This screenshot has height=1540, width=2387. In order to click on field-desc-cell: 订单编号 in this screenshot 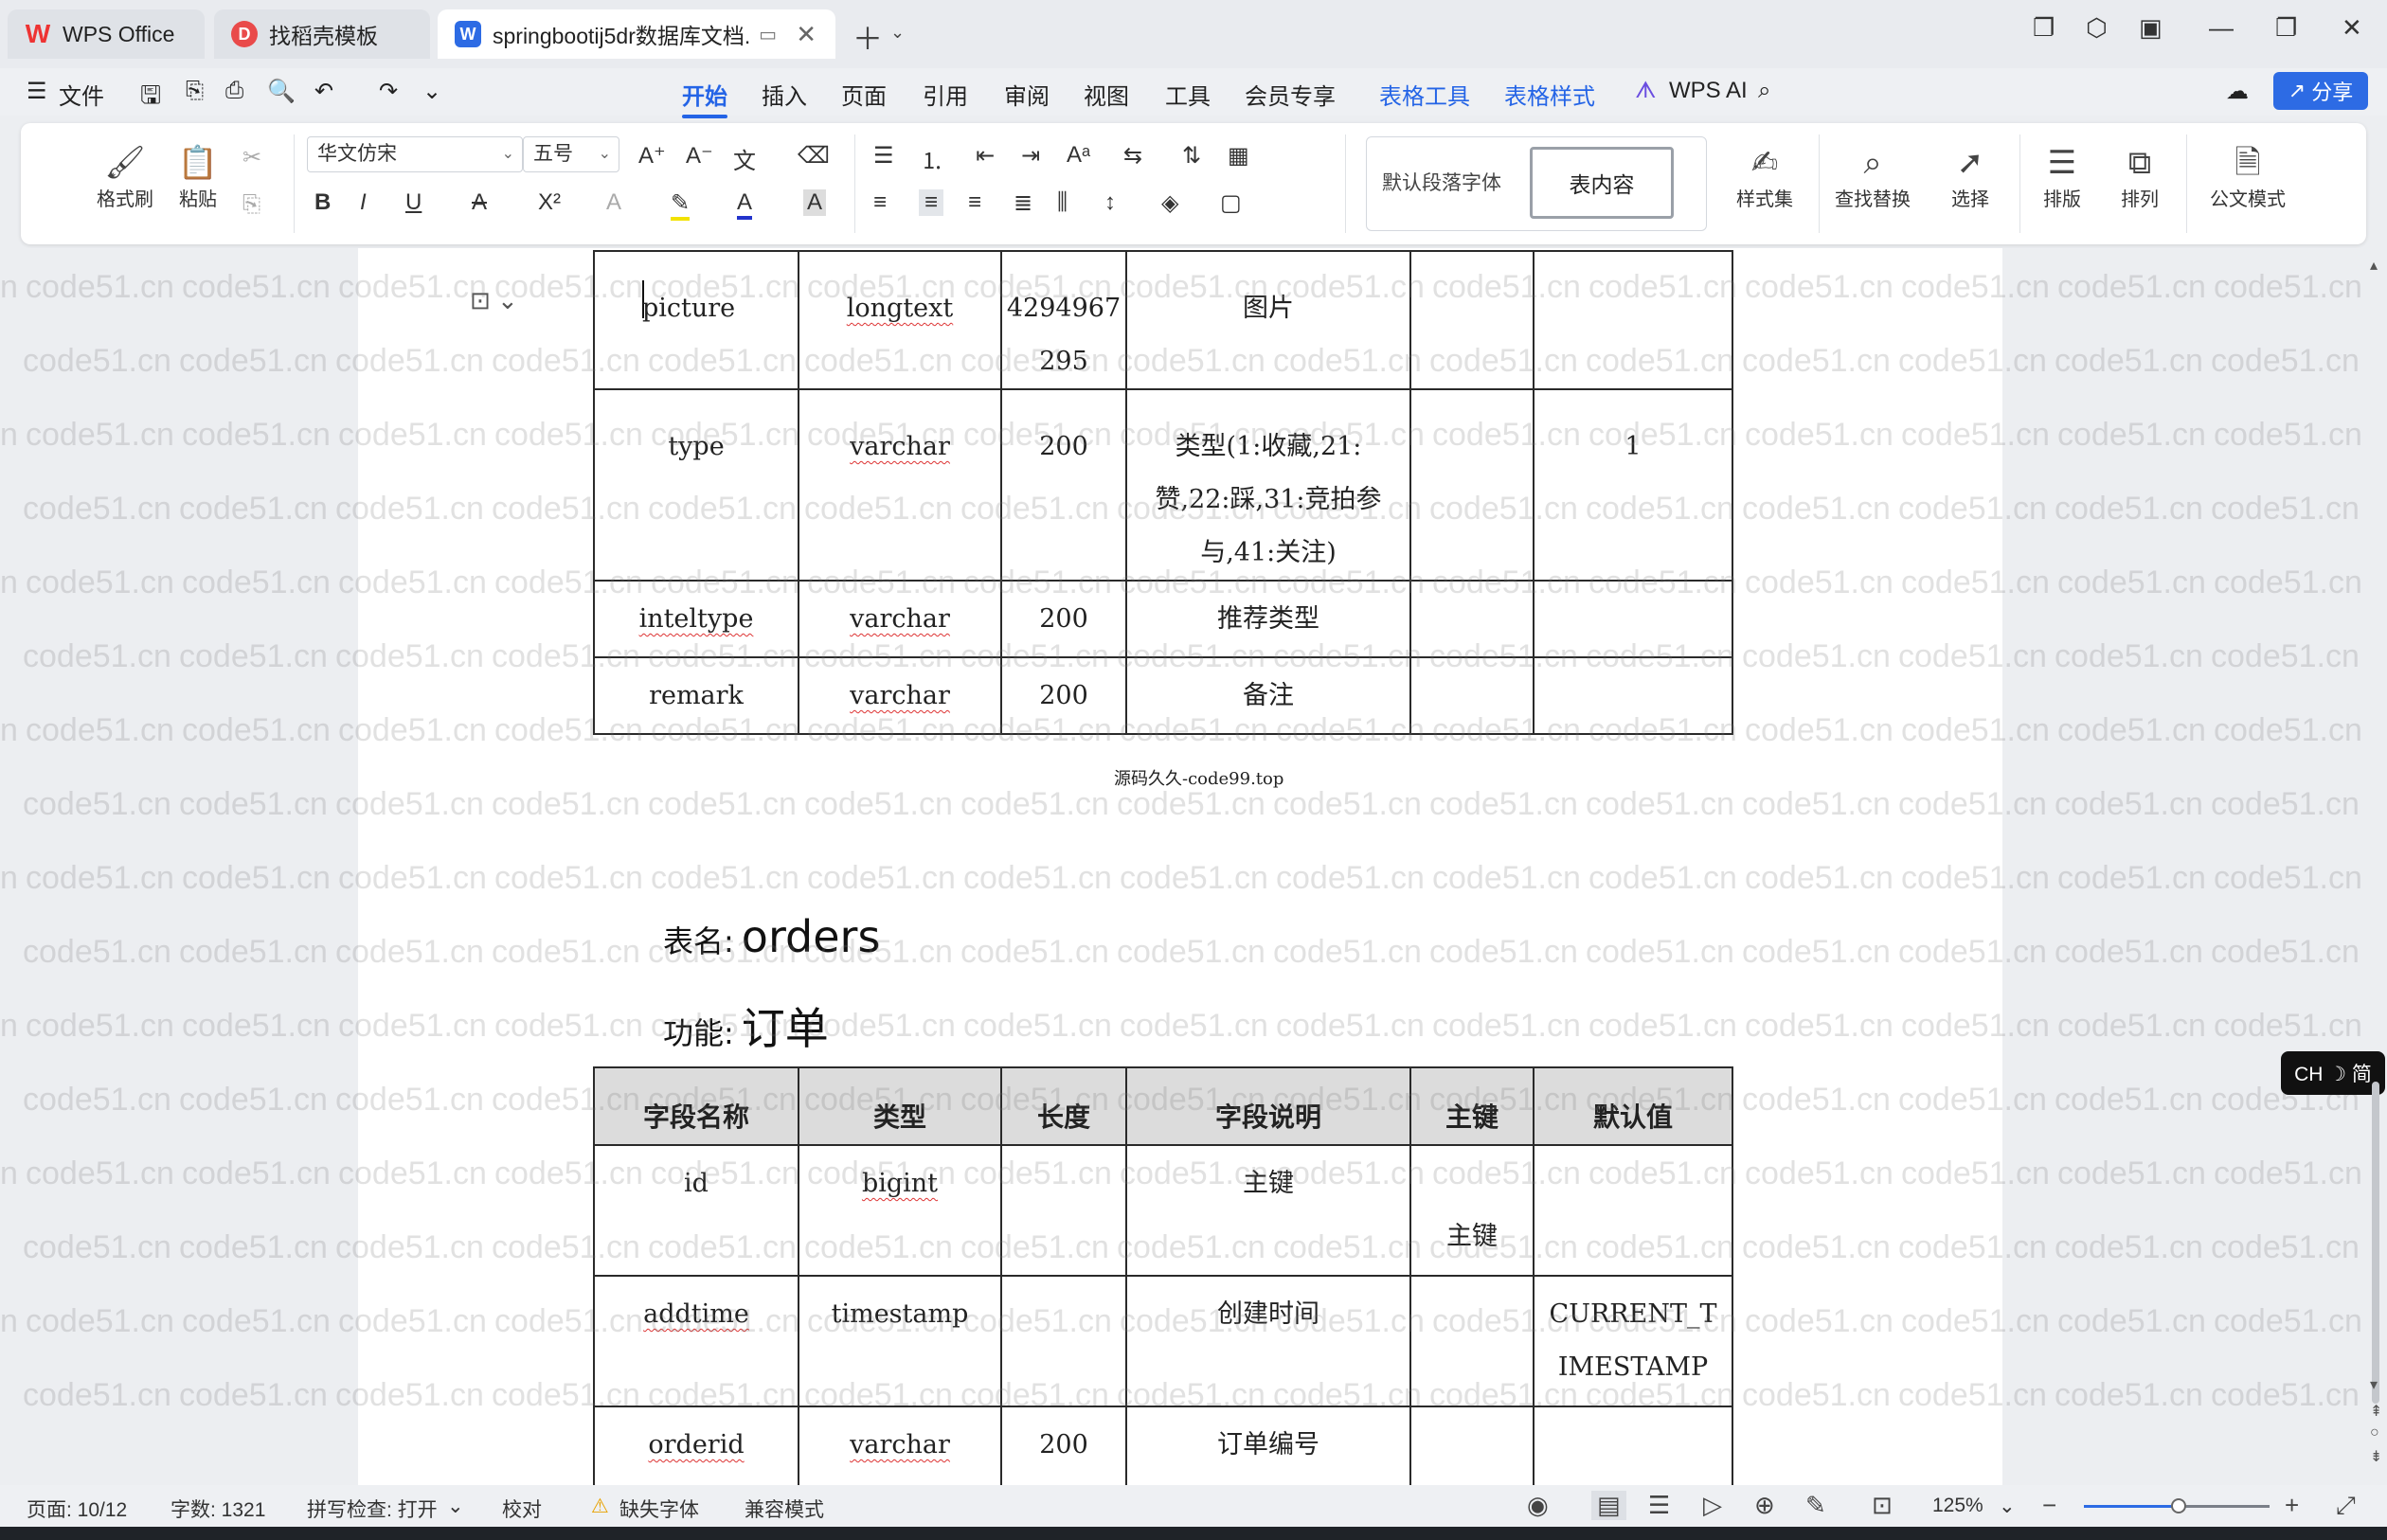, I will do `click(1268, 1445)`.